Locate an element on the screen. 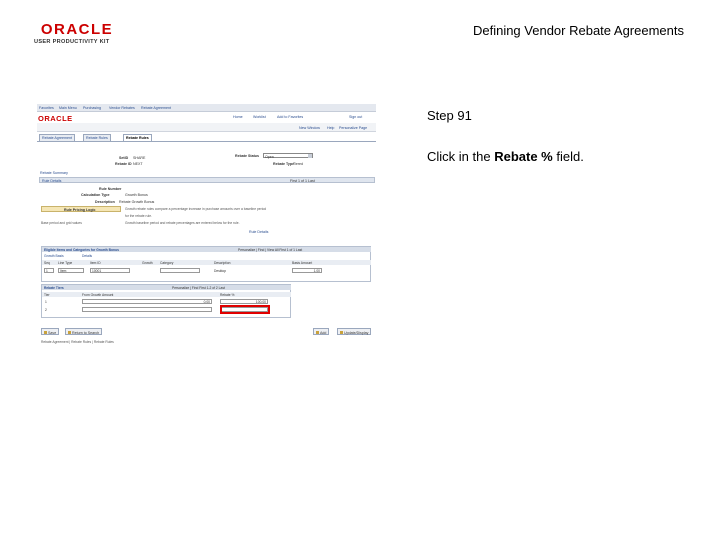  step-number: Step 91 is located at coordinates (449, 115).